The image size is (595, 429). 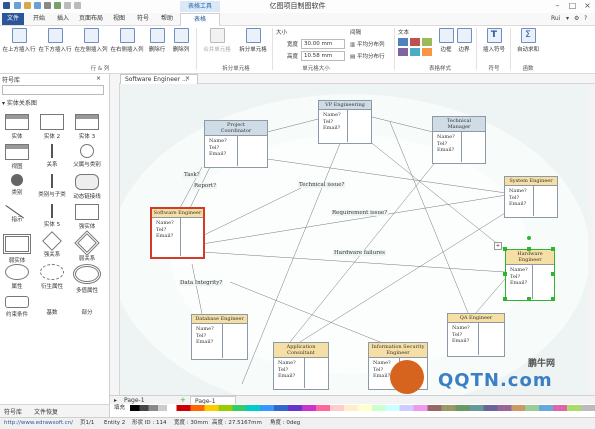 I want to click on height-field: 10.58 mm, so click(x=323, y=56).